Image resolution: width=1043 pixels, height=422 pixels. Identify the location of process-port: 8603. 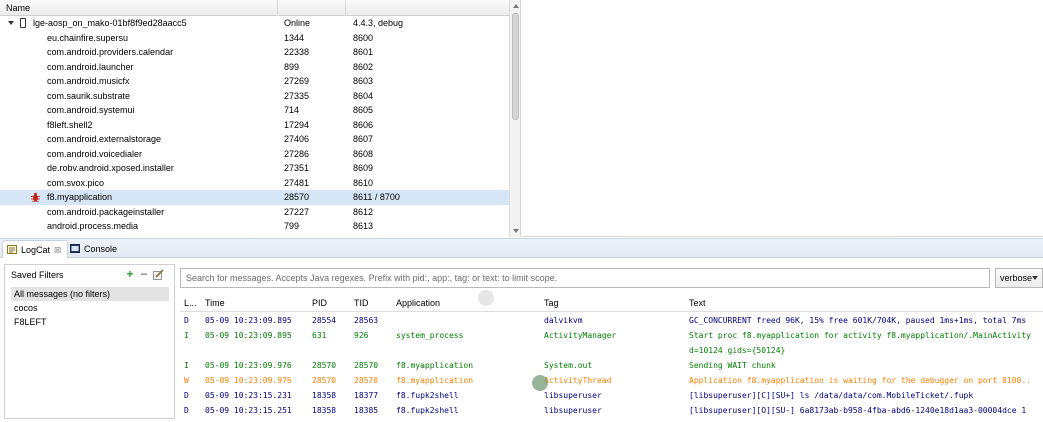
(363, 81).